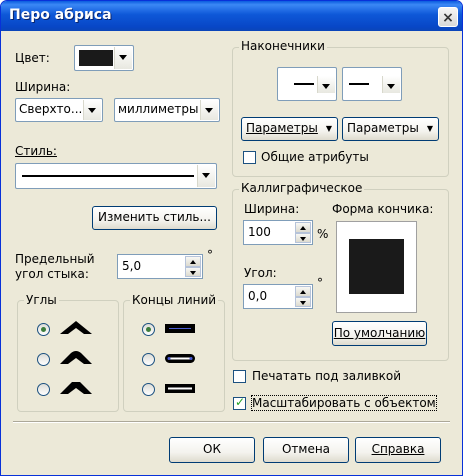  I want to click on miter-corner-icon, so click(76, 327).